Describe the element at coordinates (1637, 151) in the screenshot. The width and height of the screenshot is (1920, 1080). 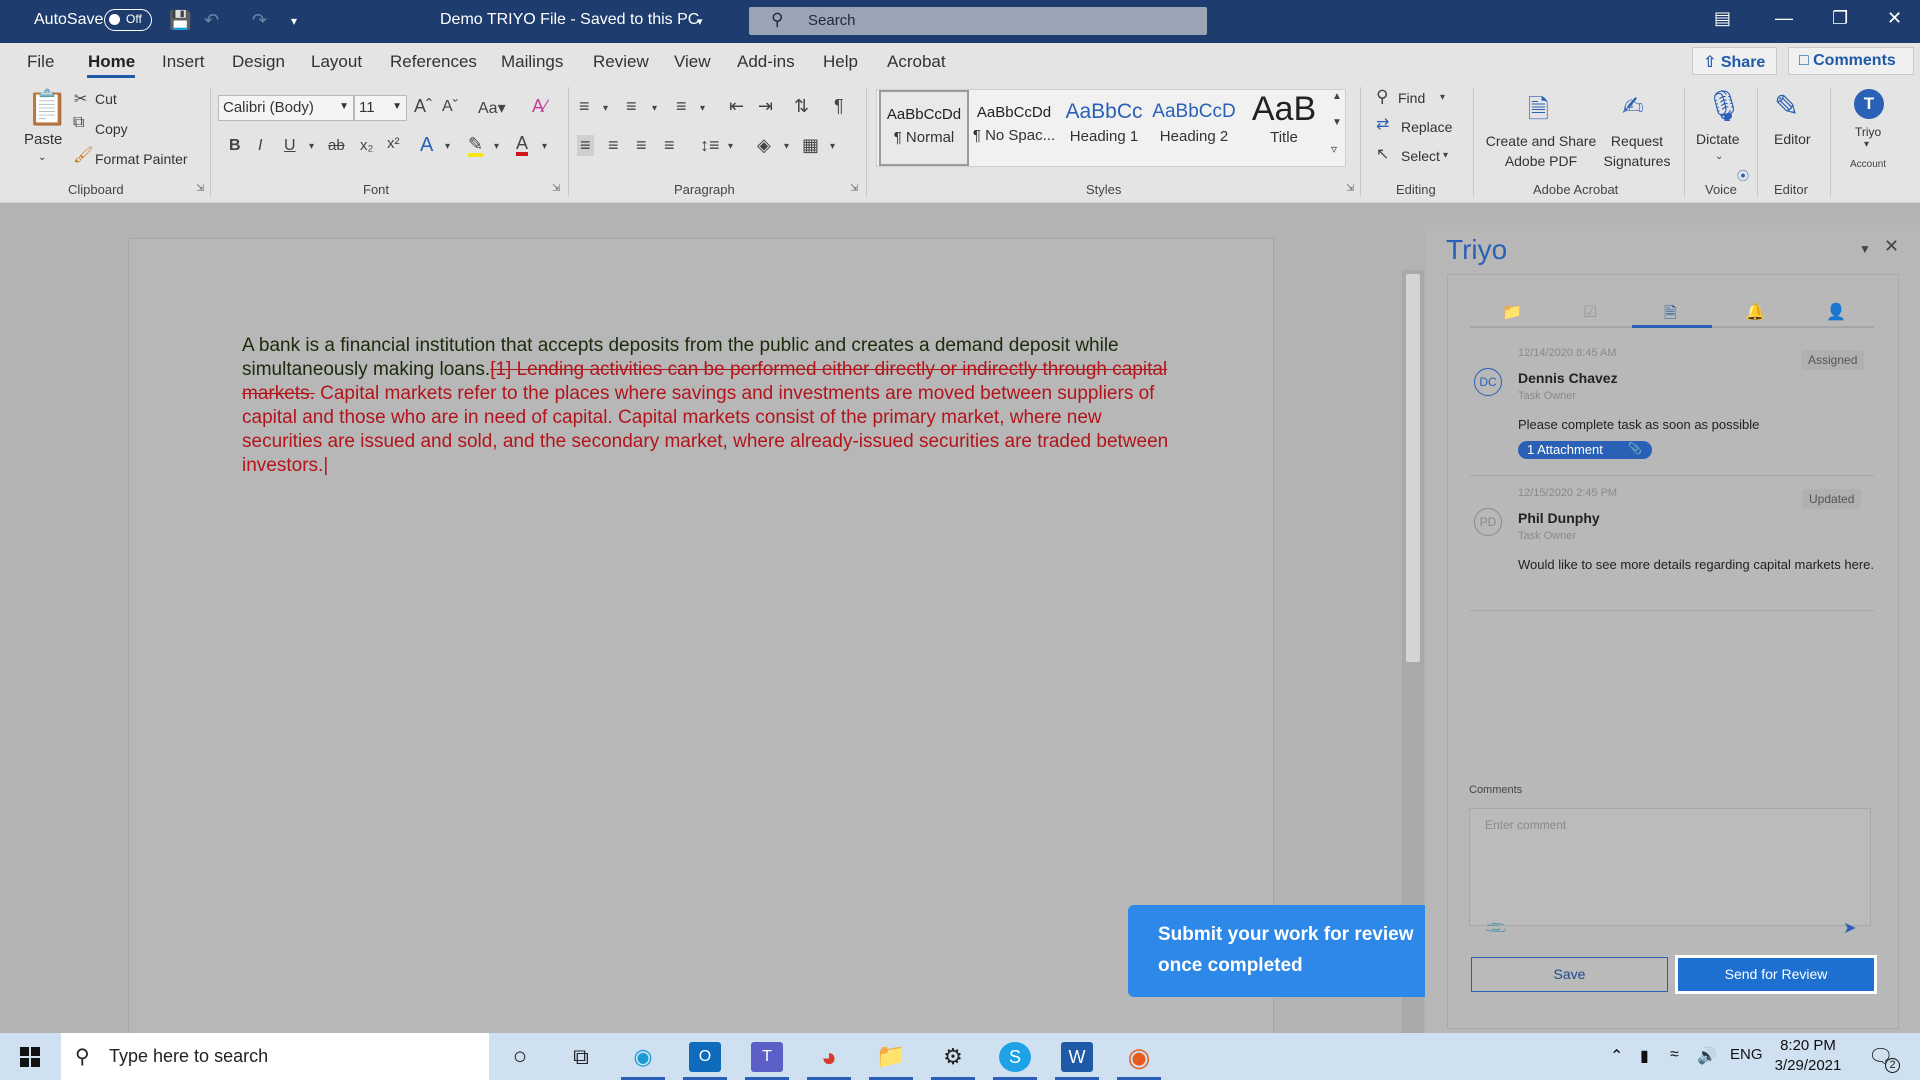
I see `request-signatures-button: Request Signatures` at that location.